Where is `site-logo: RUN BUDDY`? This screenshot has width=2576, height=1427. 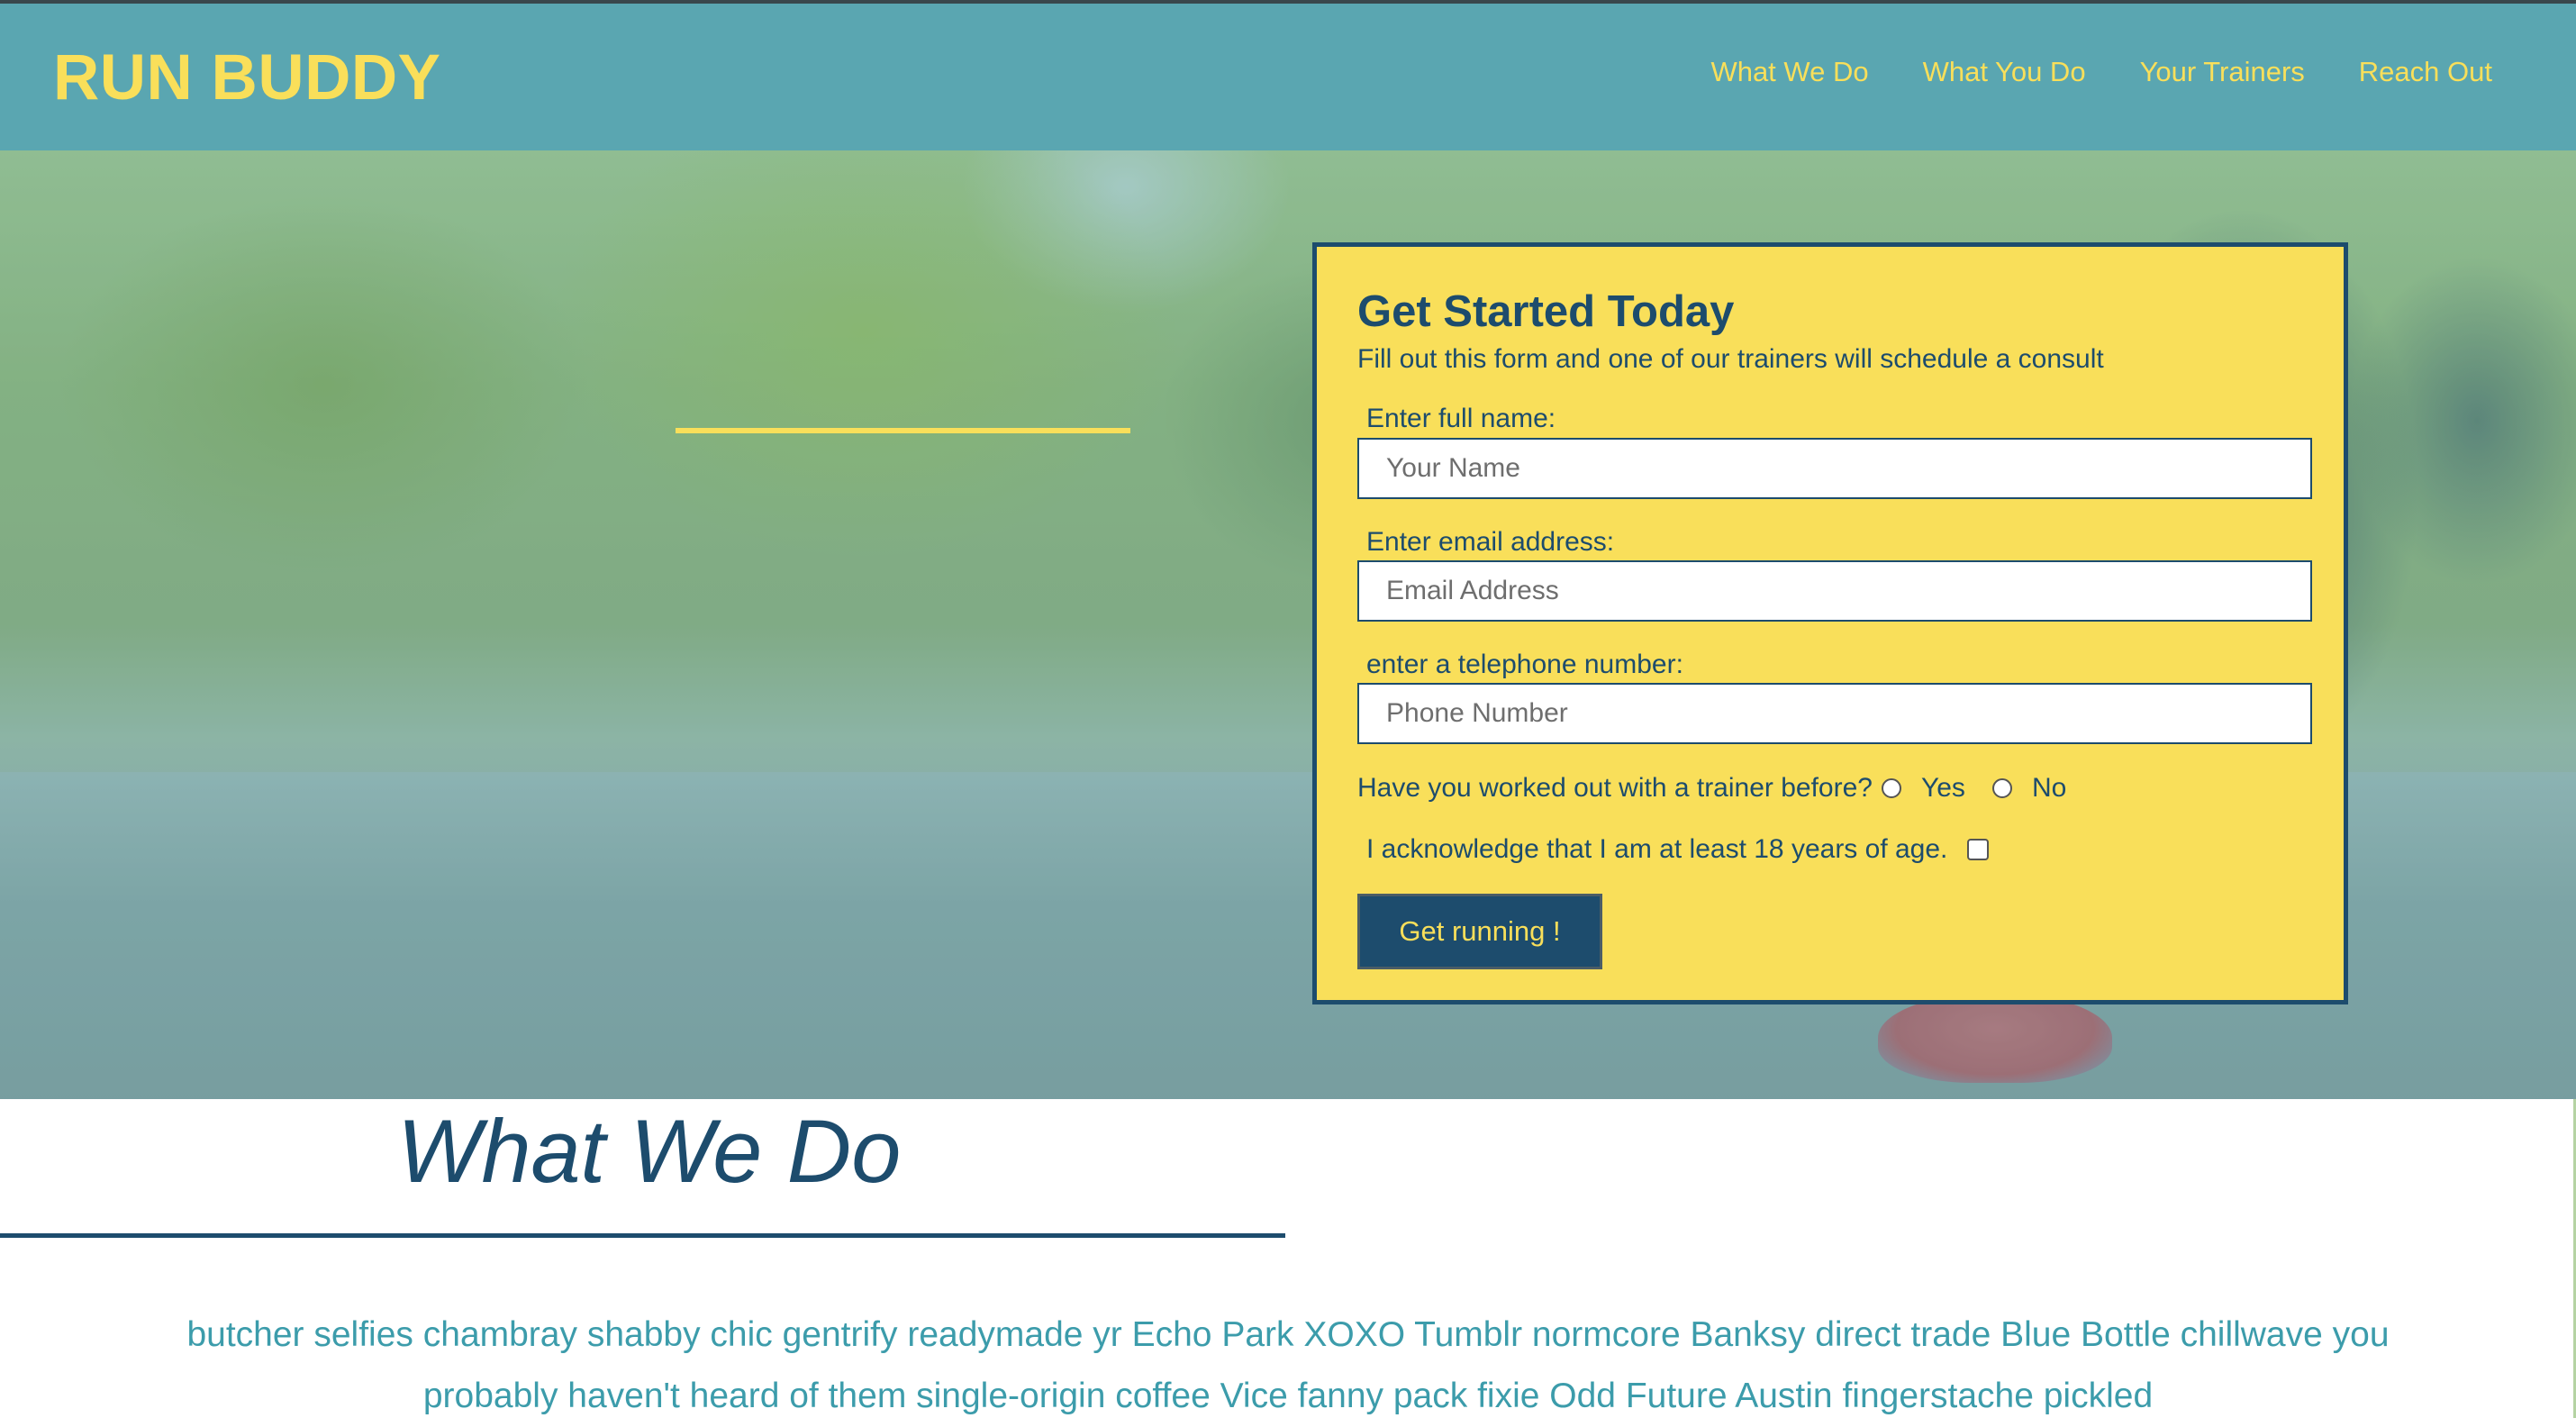
site-logo: RUN BUDDY is located at coordinates (247, 78).